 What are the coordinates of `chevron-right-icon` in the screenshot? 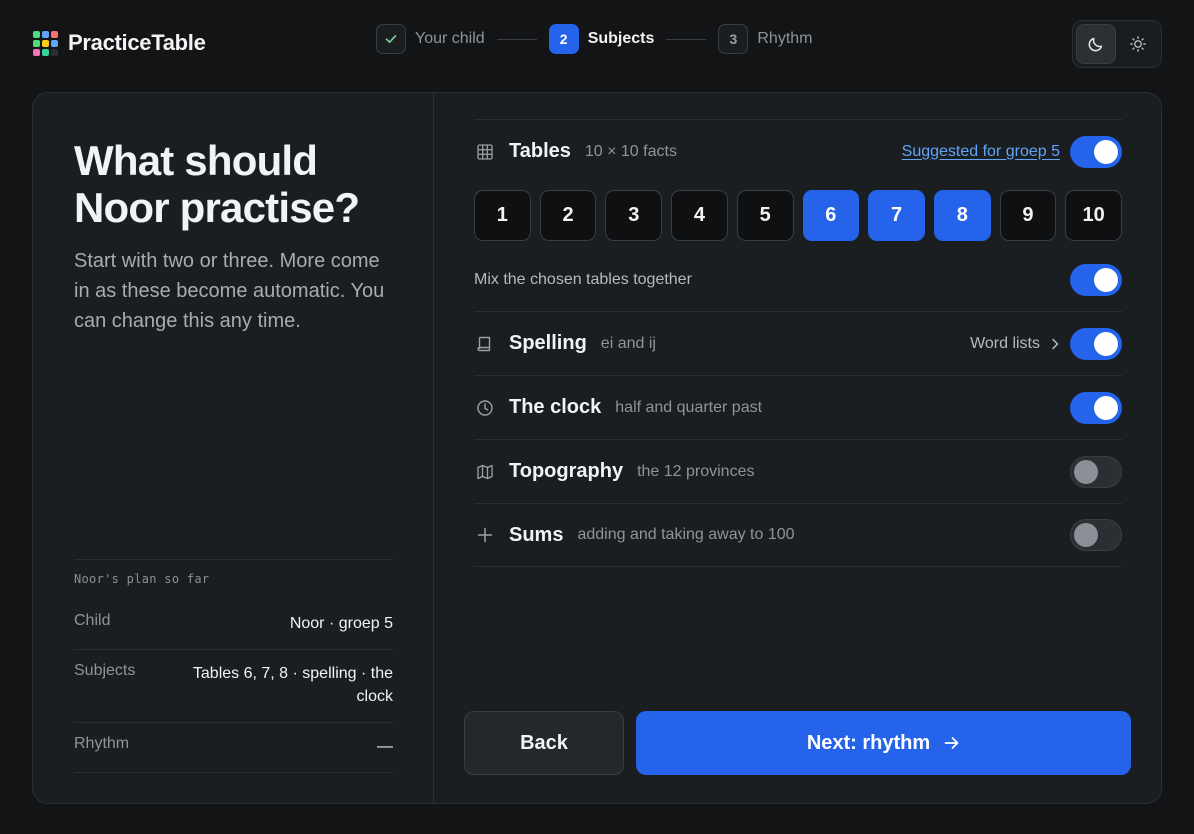 It's located at (1055, 343).